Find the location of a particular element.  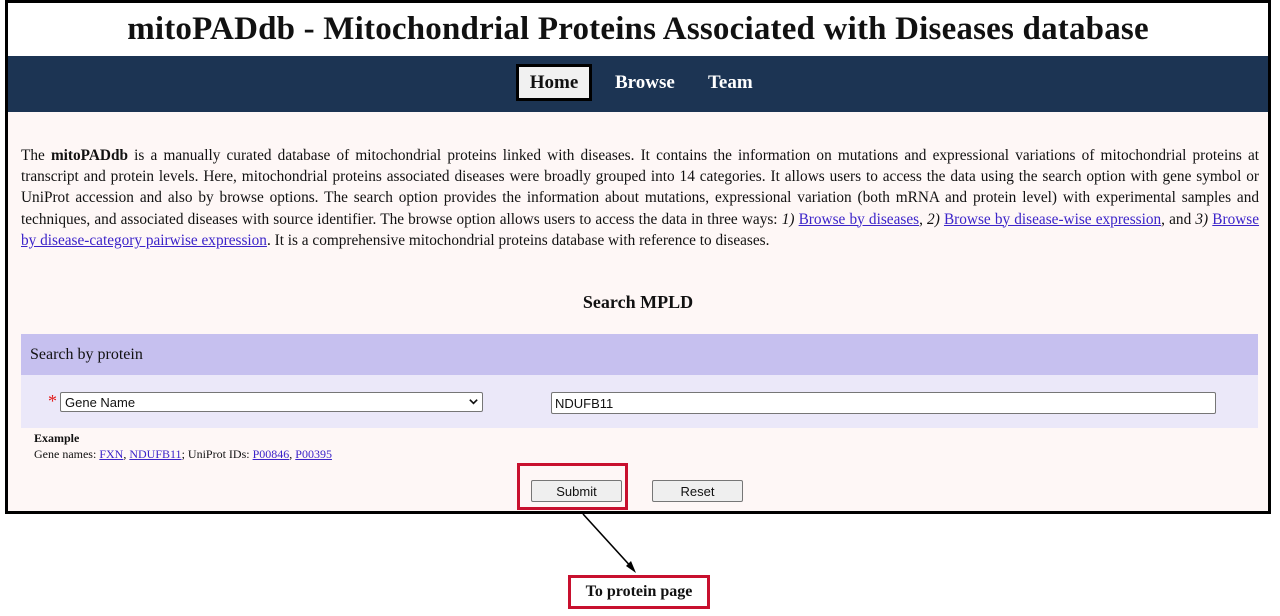

nav-team: Team is located at coordinates (730, 82).